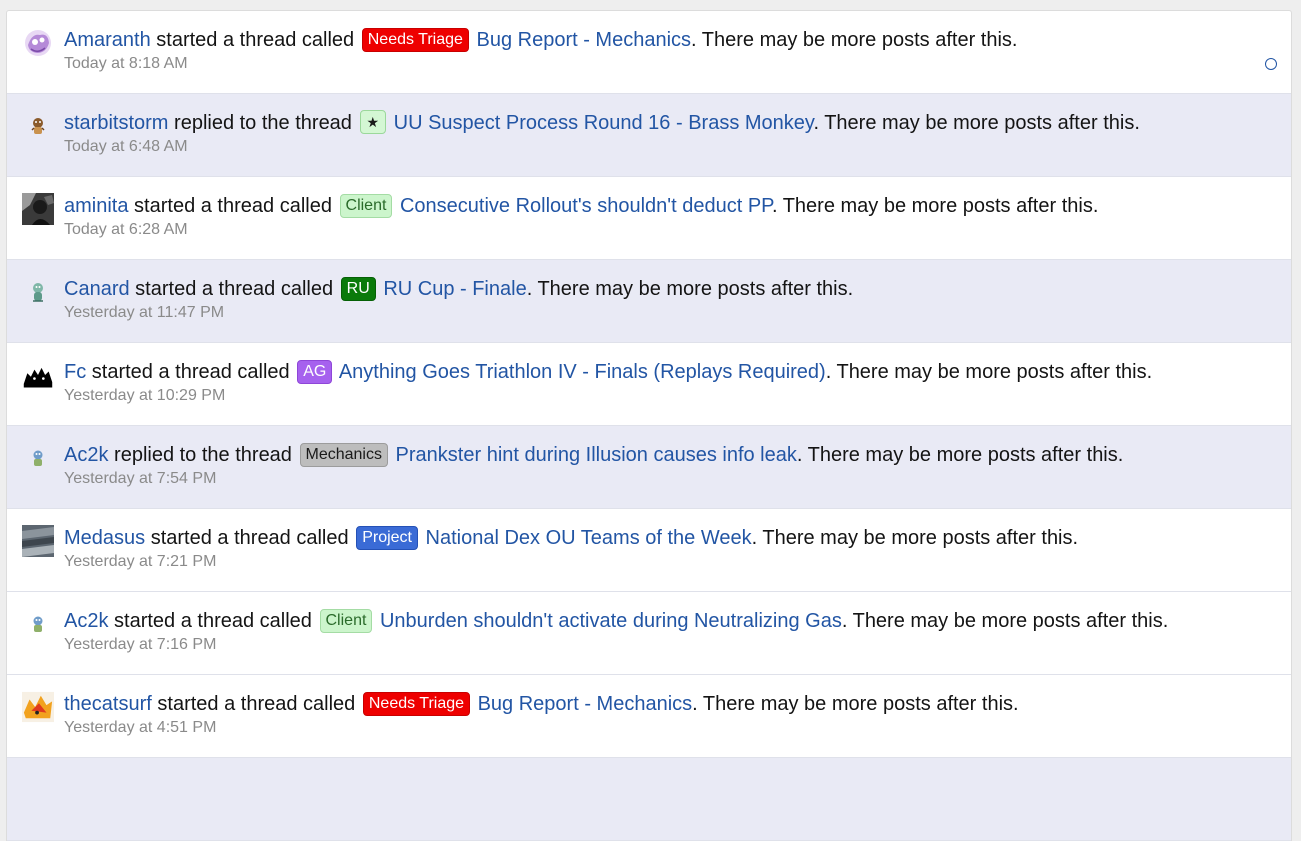 The height and width of the screenshot is (841, 1301). I want to click on timestamp: Today at 6:28 AM, so click(647, 230).